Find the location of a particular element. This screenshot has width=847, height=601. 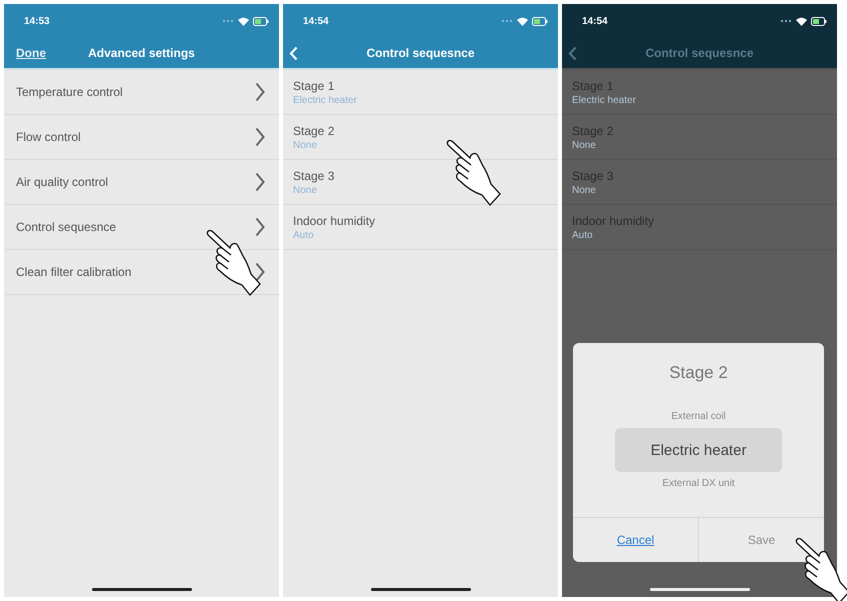

done-link: Done is located at coordinates (31, 53).